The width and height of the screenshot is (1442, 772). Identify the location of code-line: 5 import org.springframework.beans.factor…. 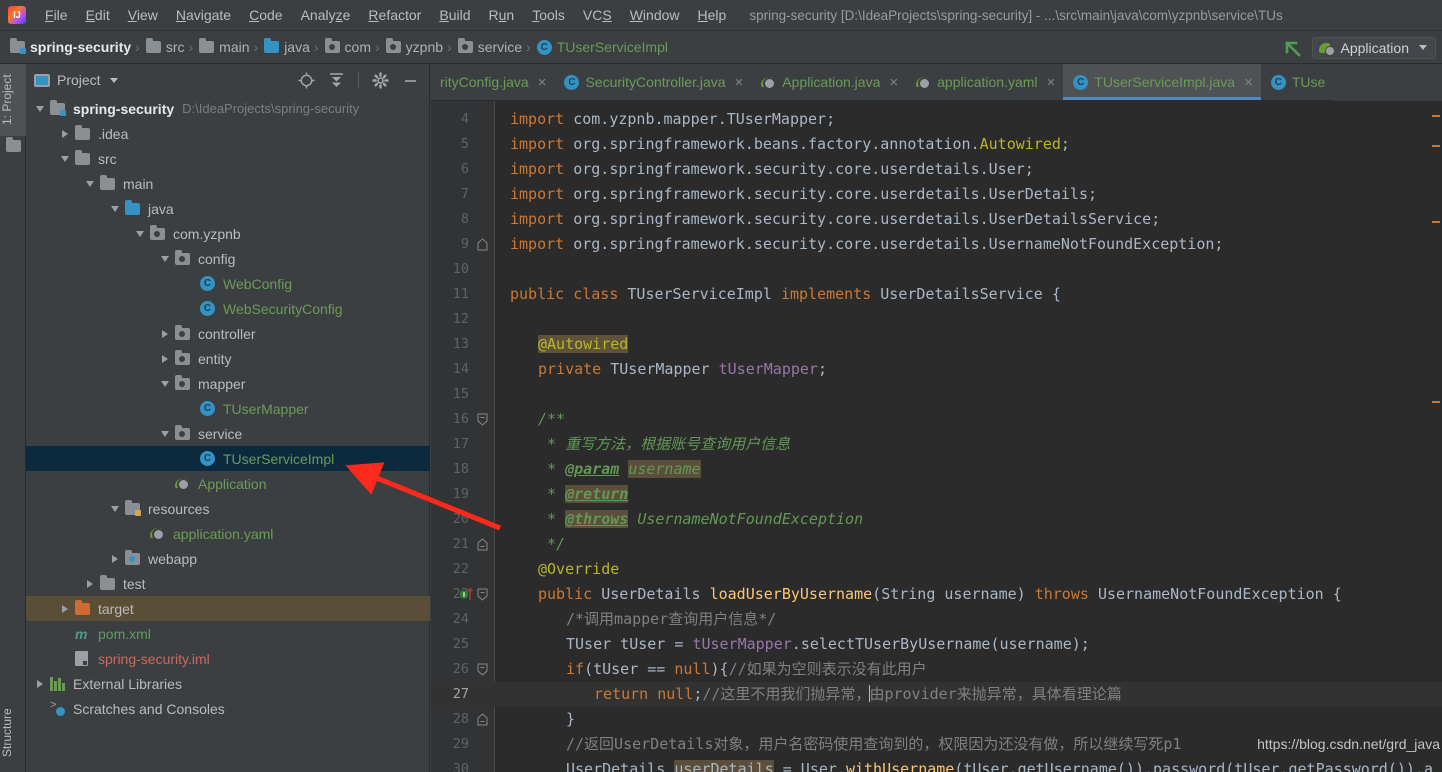
(936, 144).